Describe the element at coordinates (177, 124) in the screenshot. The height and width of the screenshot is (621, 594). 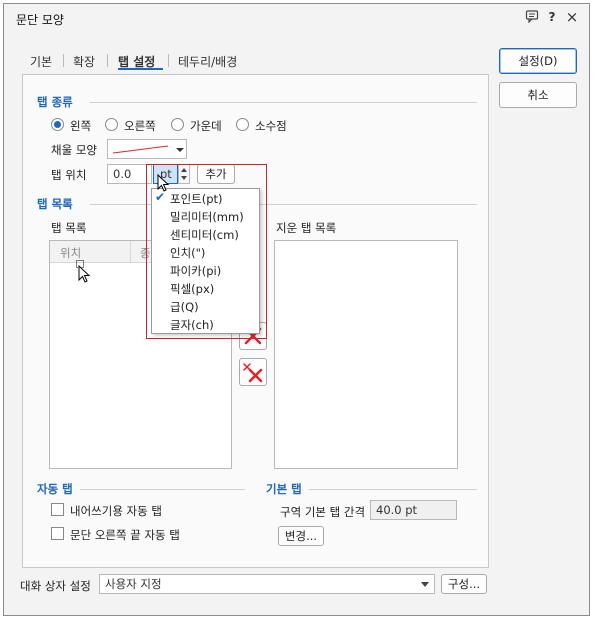
I see `radio-center` at that location.